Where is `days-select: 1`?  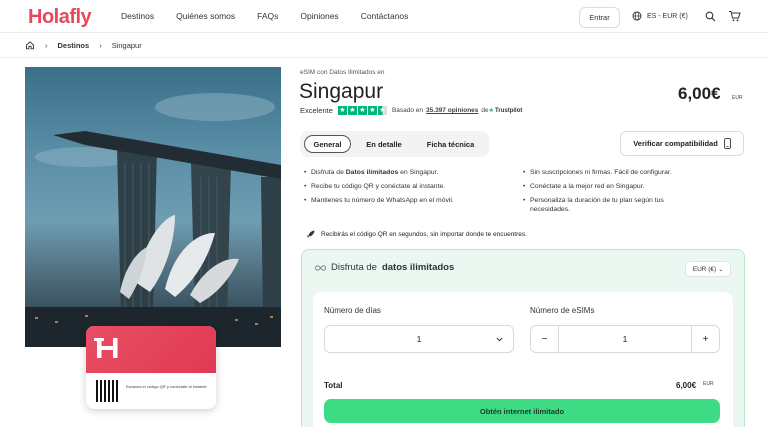
days-select: 1 is located at coordinates (419, 339).